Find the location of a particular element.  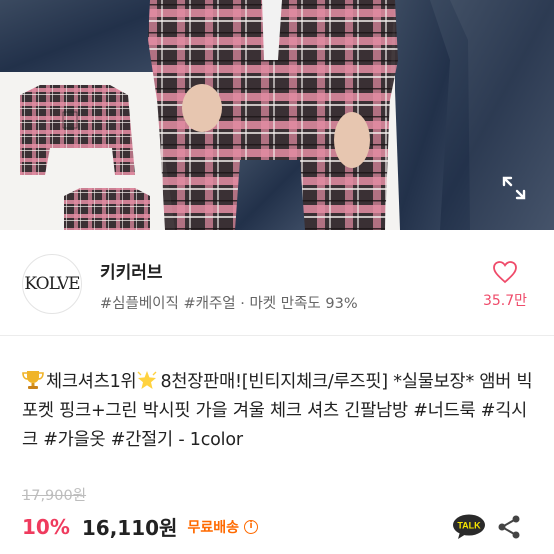

store-name: 키키러브 is located at coordinates (131, 270).